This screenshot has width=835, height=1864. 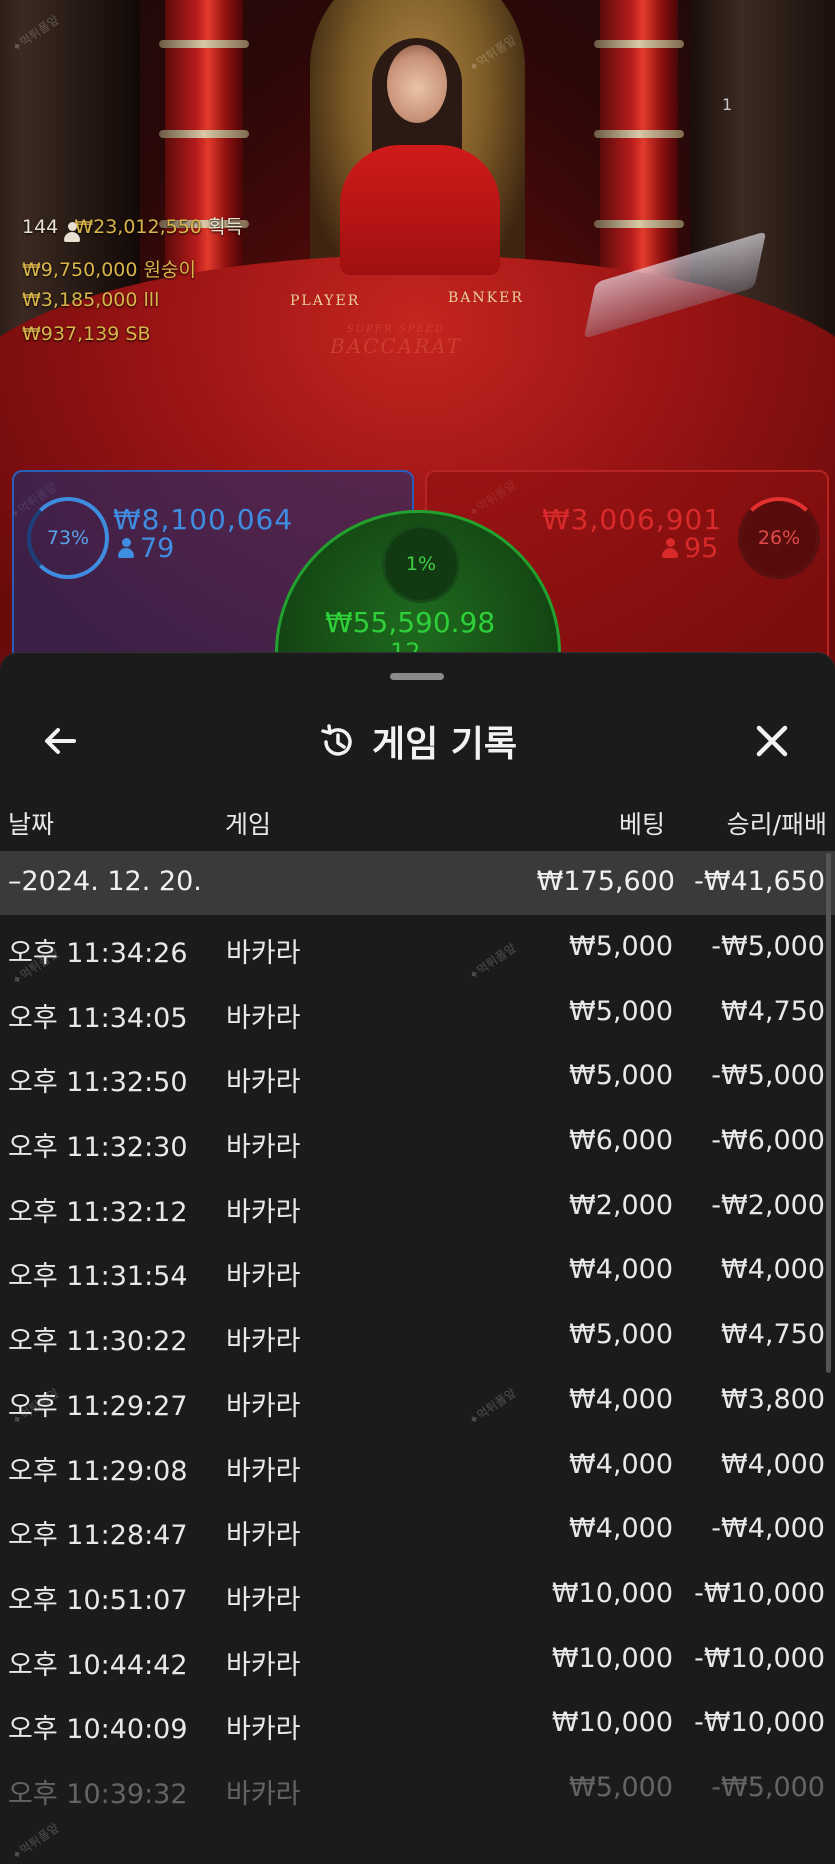 I want to click on top-winner-name: 원숭이, so click(x=169, y=270).